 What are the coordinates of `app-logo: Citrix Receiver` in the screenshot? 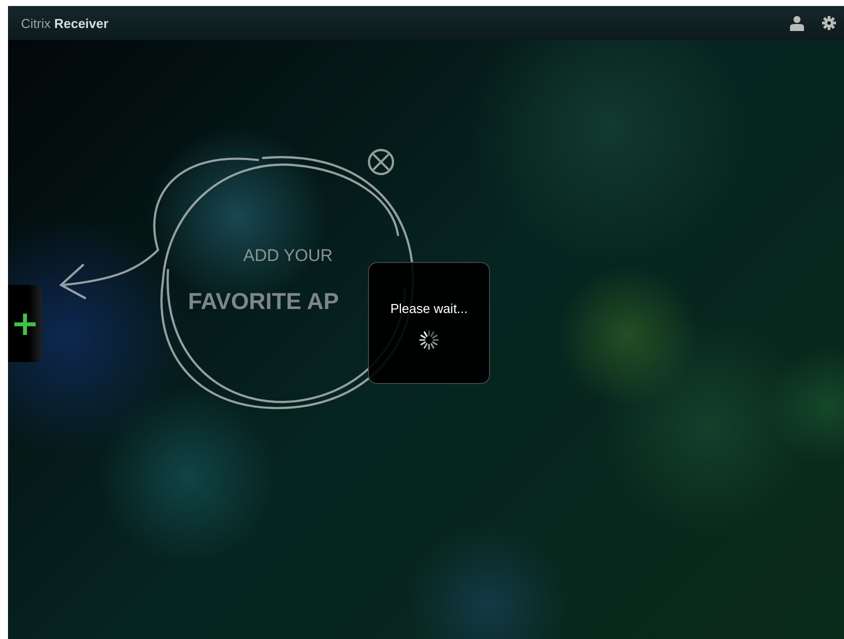 It's located at (64, 23).